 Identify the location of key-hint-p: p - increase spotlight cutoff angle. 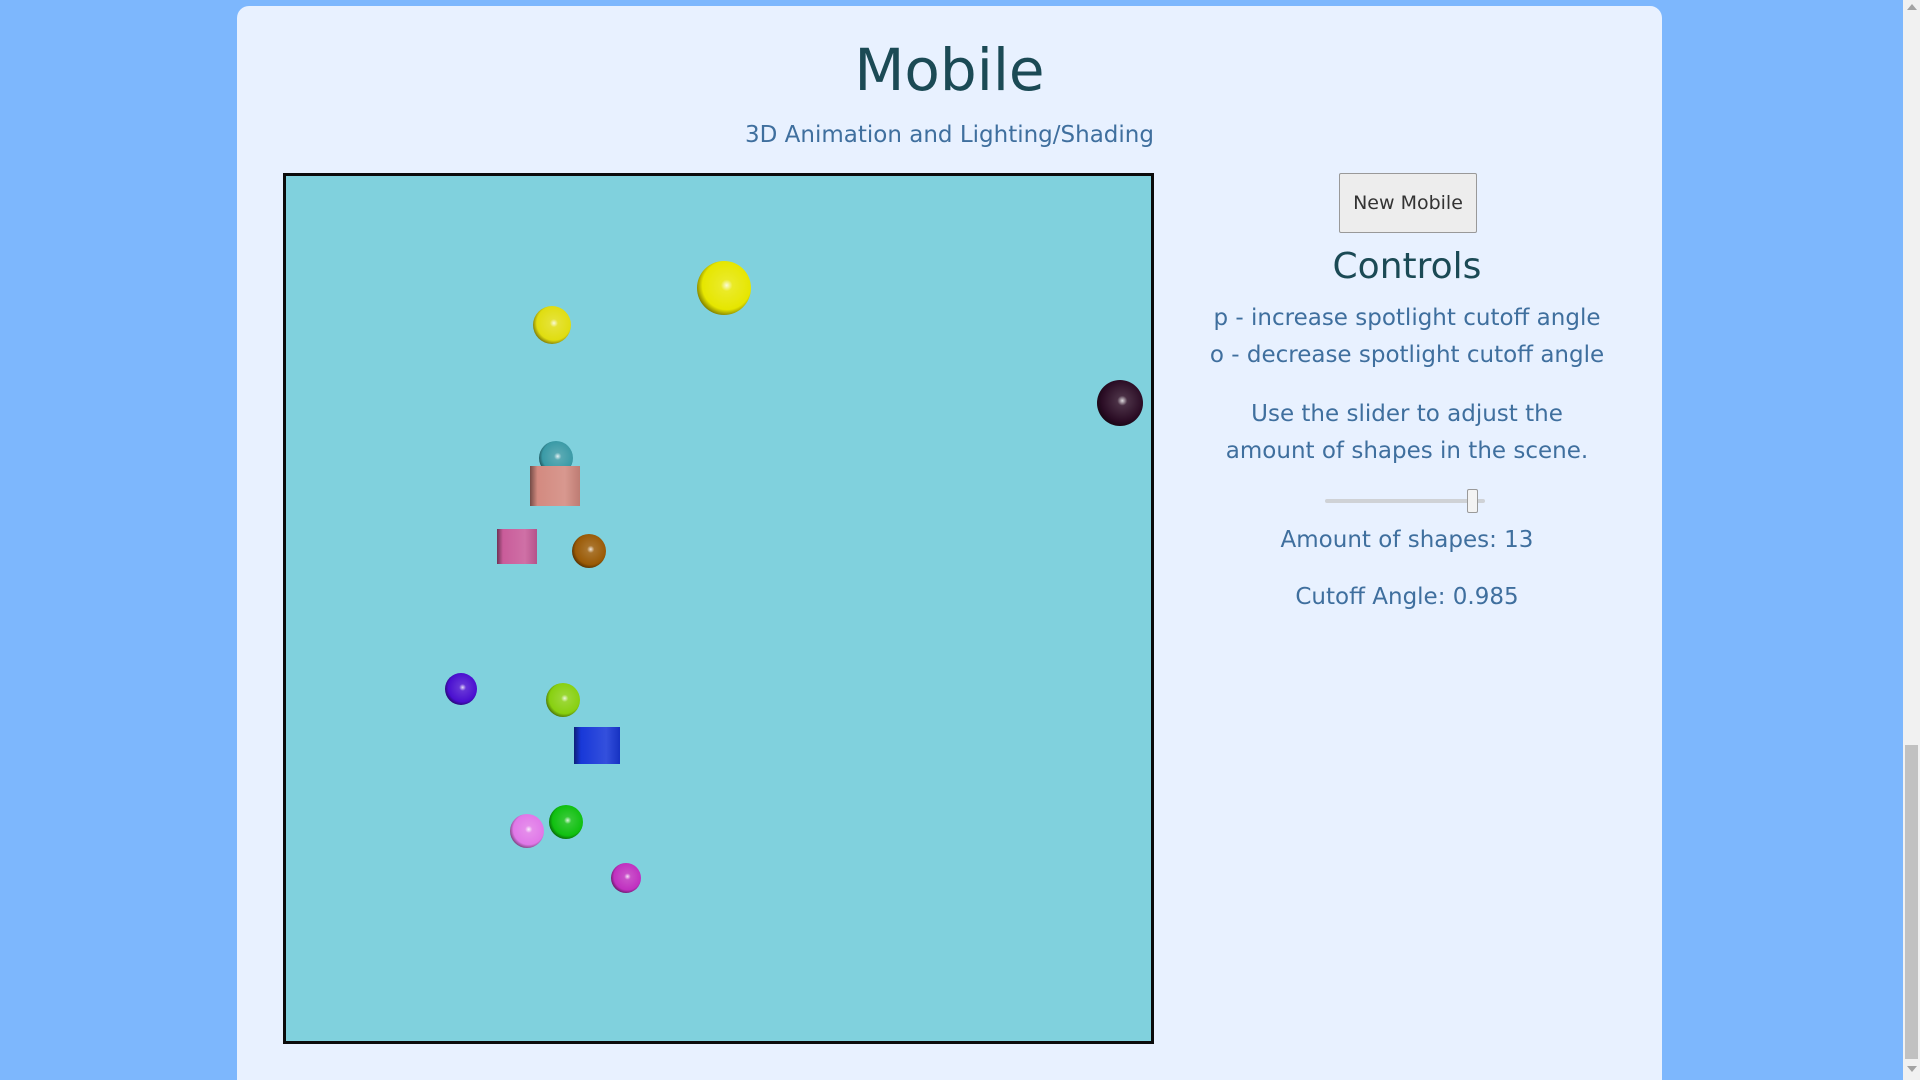
(1407, 318).